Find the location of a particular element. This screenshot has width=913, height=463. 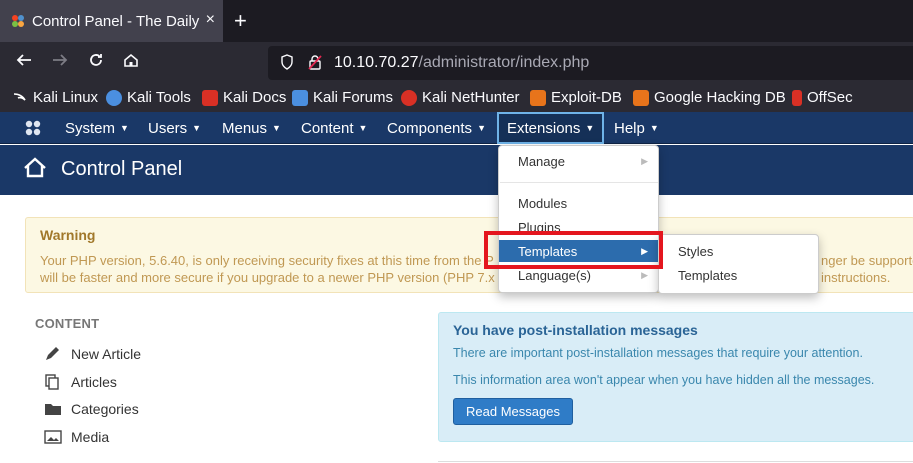

menu-help: Help ▼ is located at coordinates (636, 128).